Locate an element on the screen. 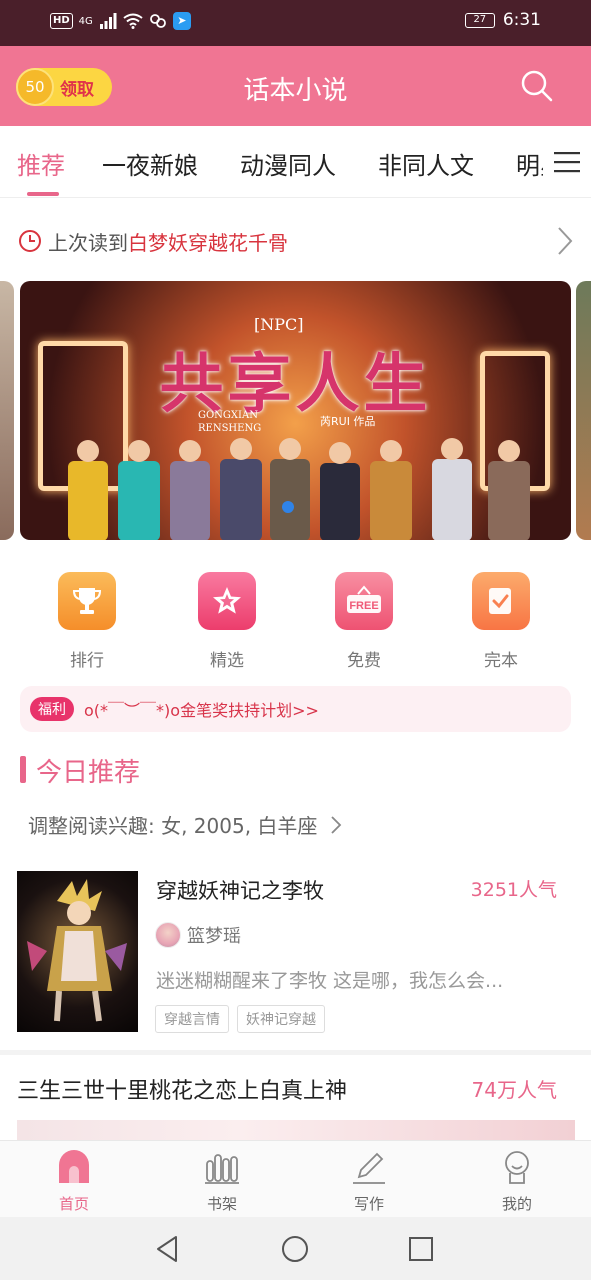  feature-shortcuts: 排行 精选 FREE 免费 完本 is located at coordinates (295, 622).